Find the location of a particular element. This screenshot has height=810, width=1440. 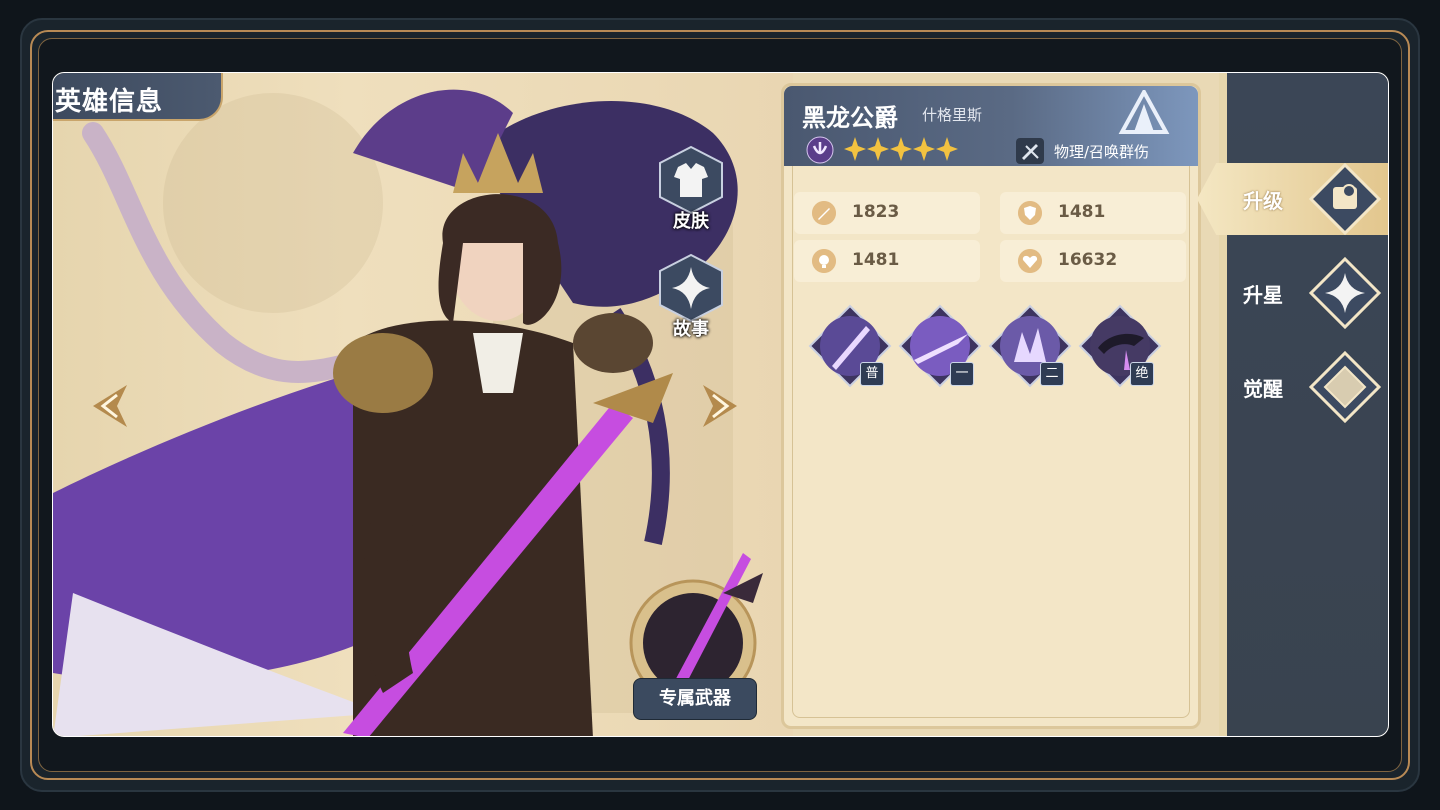

faction-emblem-icon is located at coordinates (1144, 112).